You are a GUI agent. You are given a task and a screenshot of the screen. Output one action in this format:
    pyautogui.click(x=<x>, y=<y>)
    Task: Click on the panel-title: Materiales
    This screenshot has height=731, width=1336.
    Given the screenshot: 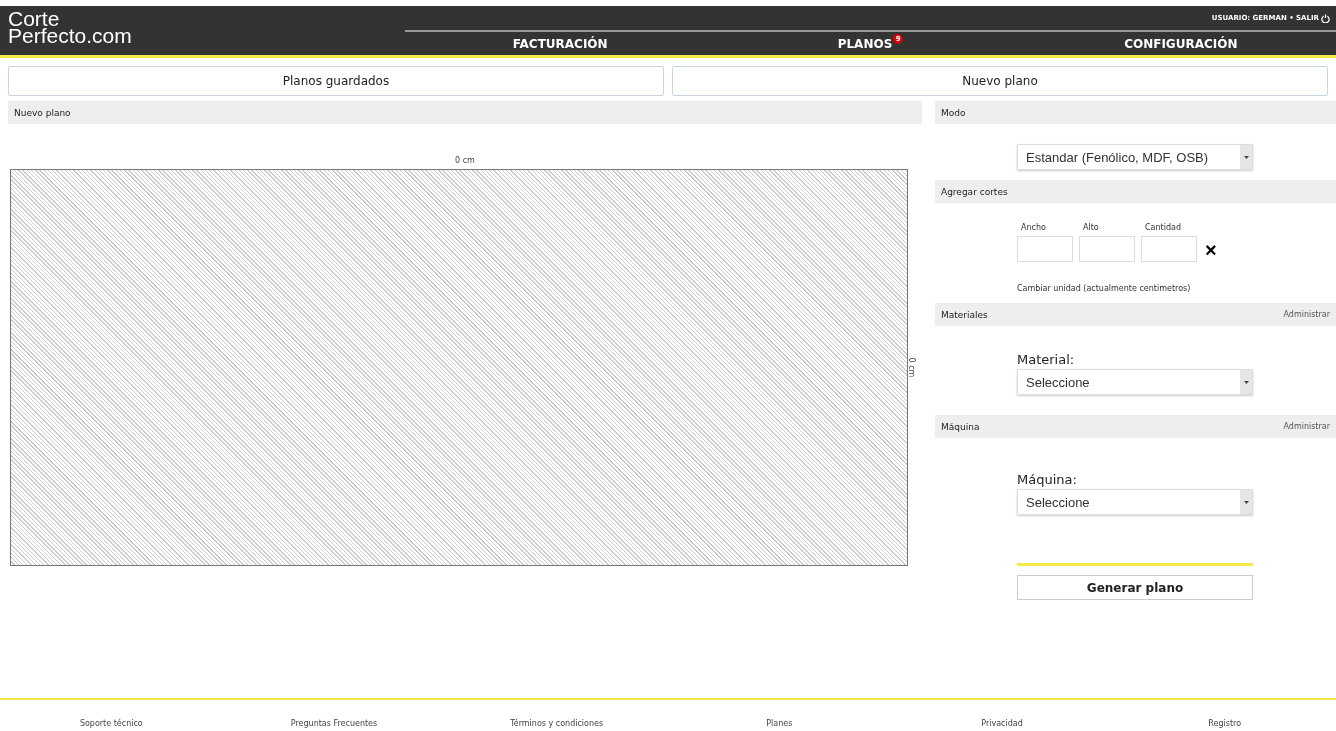 What is the action you would take?
    pyautogui.click(x=964, y=314)
    